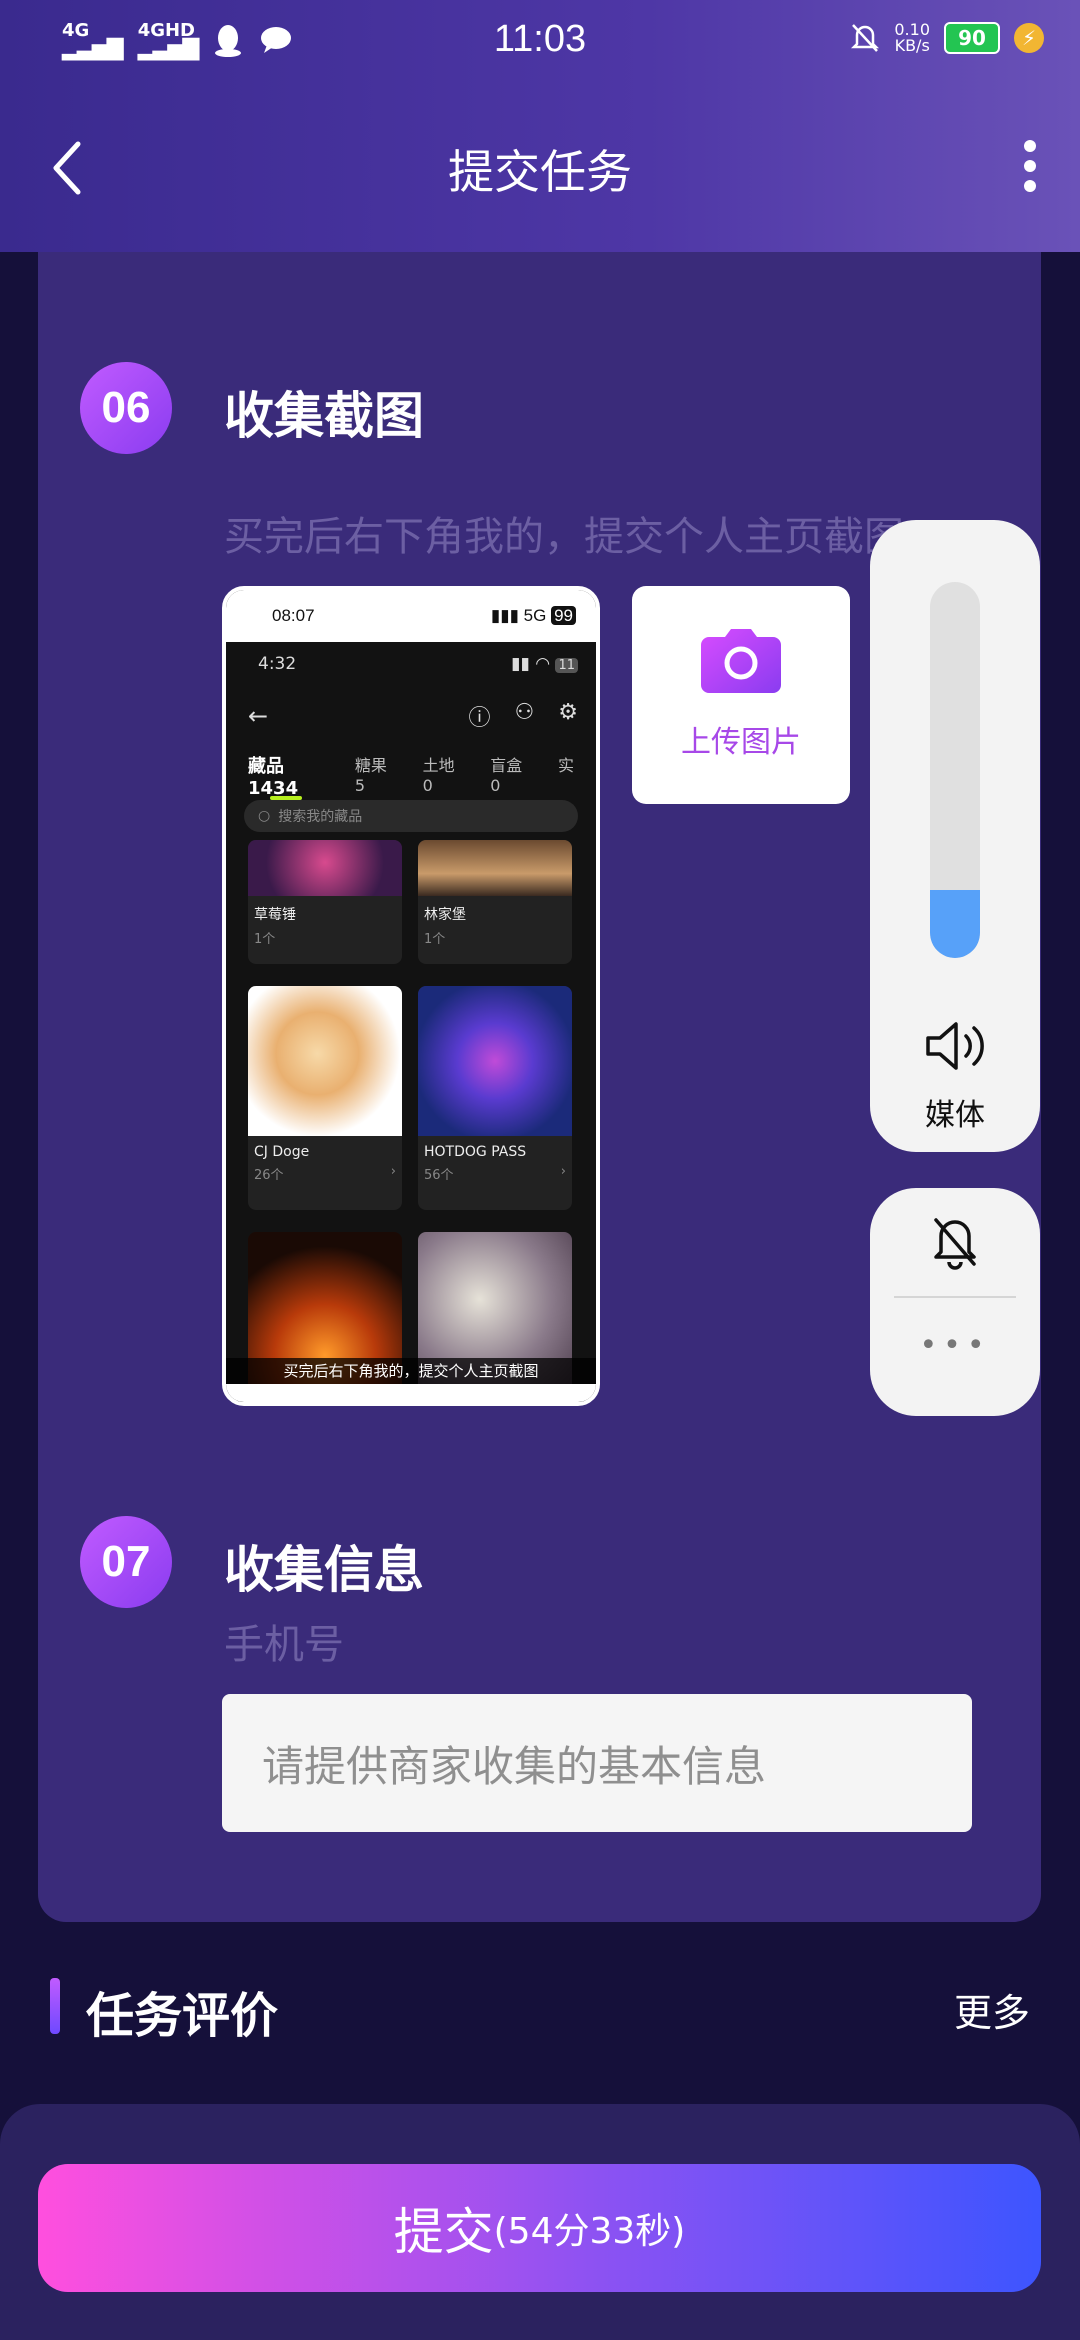 This screenshot has width=1080, height=2340. What do you see at coordinates (1029, 38) in the screenshot?
I see `charging-icon: ⚡` at bounding box center [1029, 38].